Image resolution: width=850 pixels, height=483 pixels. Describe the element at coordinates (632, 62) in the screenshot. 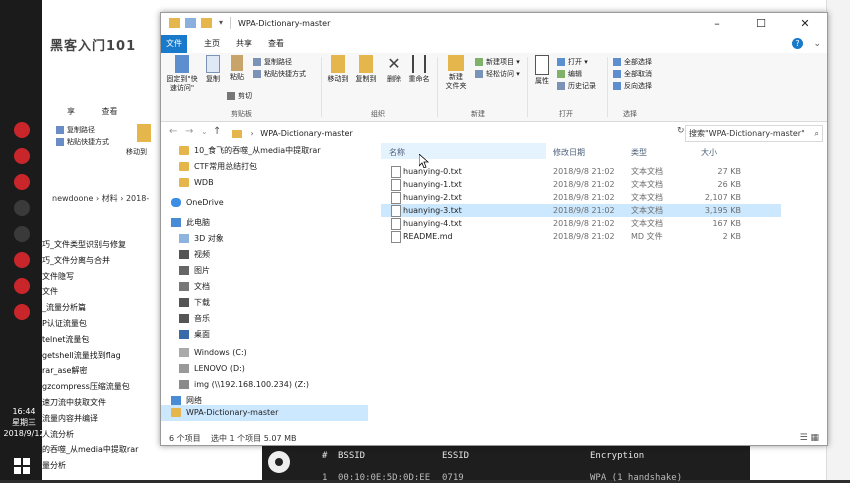

I see `select-all-button: 全部选择` at that location.